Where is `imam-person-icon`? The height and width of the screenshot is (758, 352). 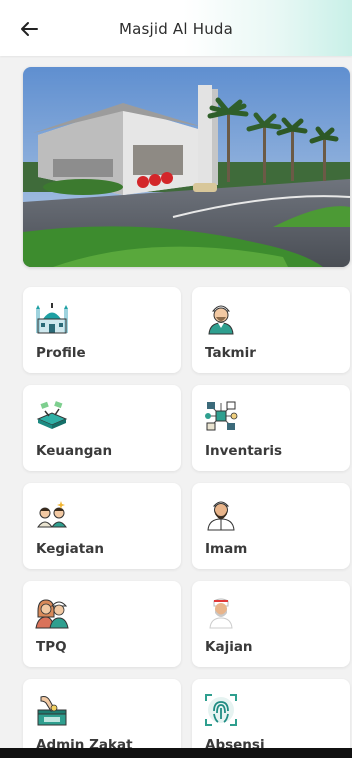
imam-person-icon is located at coordinates (221, 516).